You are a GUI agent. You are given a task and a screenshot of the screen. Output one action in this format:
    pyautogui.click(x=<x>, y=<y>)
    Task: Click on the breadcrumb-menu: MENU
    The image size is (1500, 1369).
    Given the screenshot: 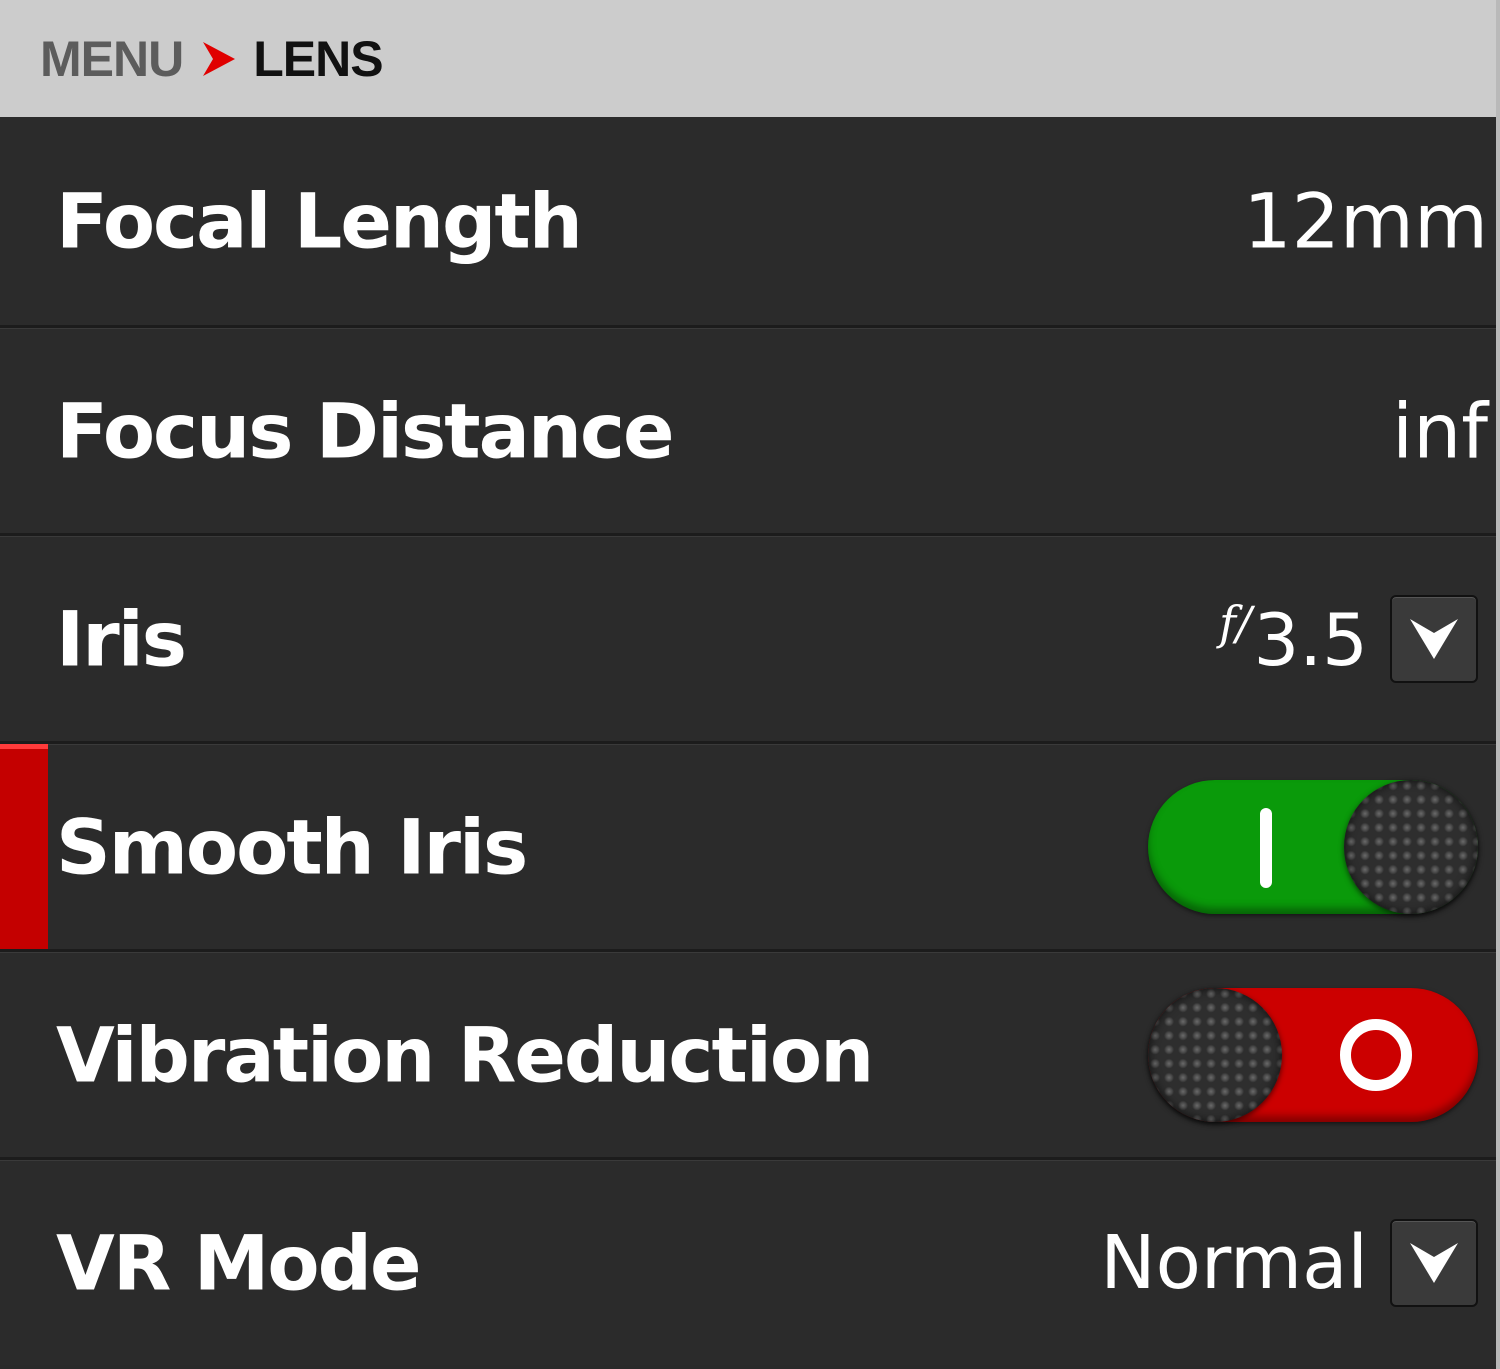 What is the action you would take?
    pyautogui.click(x=112, y=59)
    